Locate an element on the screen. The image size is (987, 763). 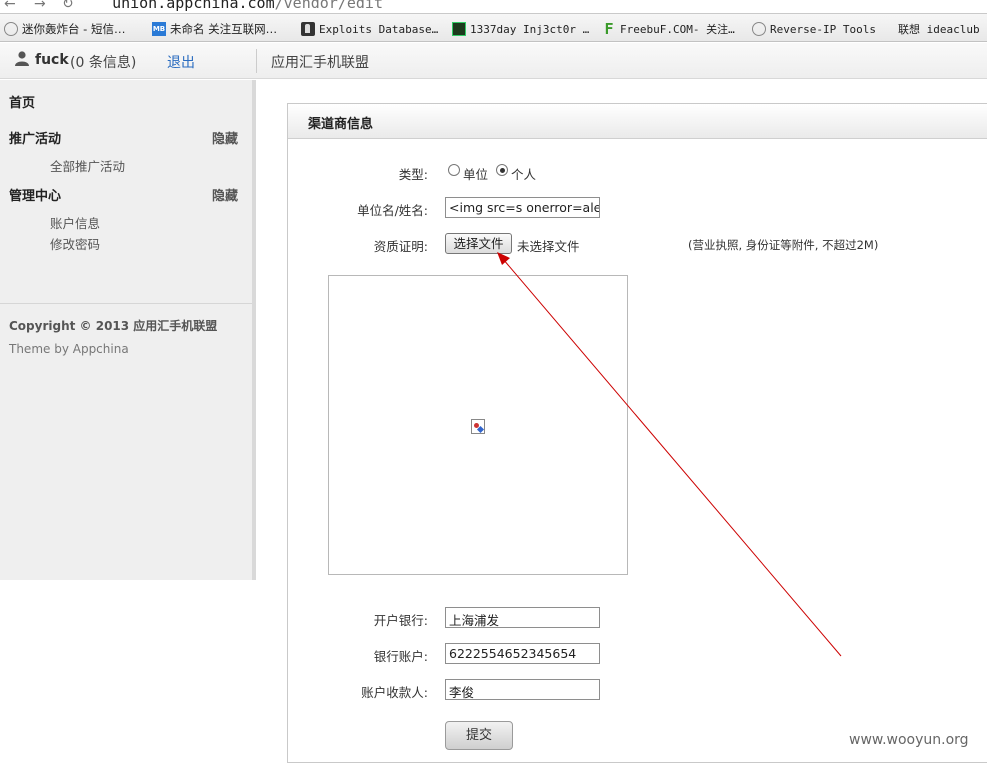
file-status: 未选择文件 is located at coordinates (548, 246).